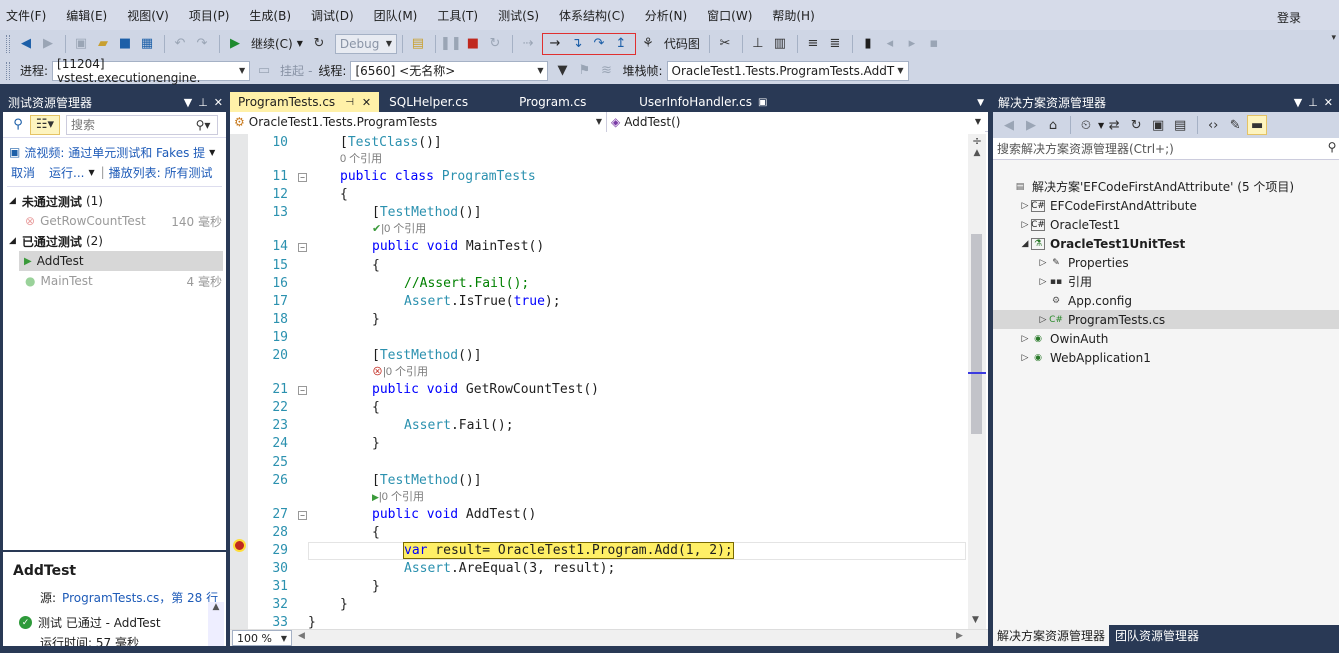 The image size is (1339, 653). I want to click on pending-changes-icon: ⏲, so click(1086, 125).